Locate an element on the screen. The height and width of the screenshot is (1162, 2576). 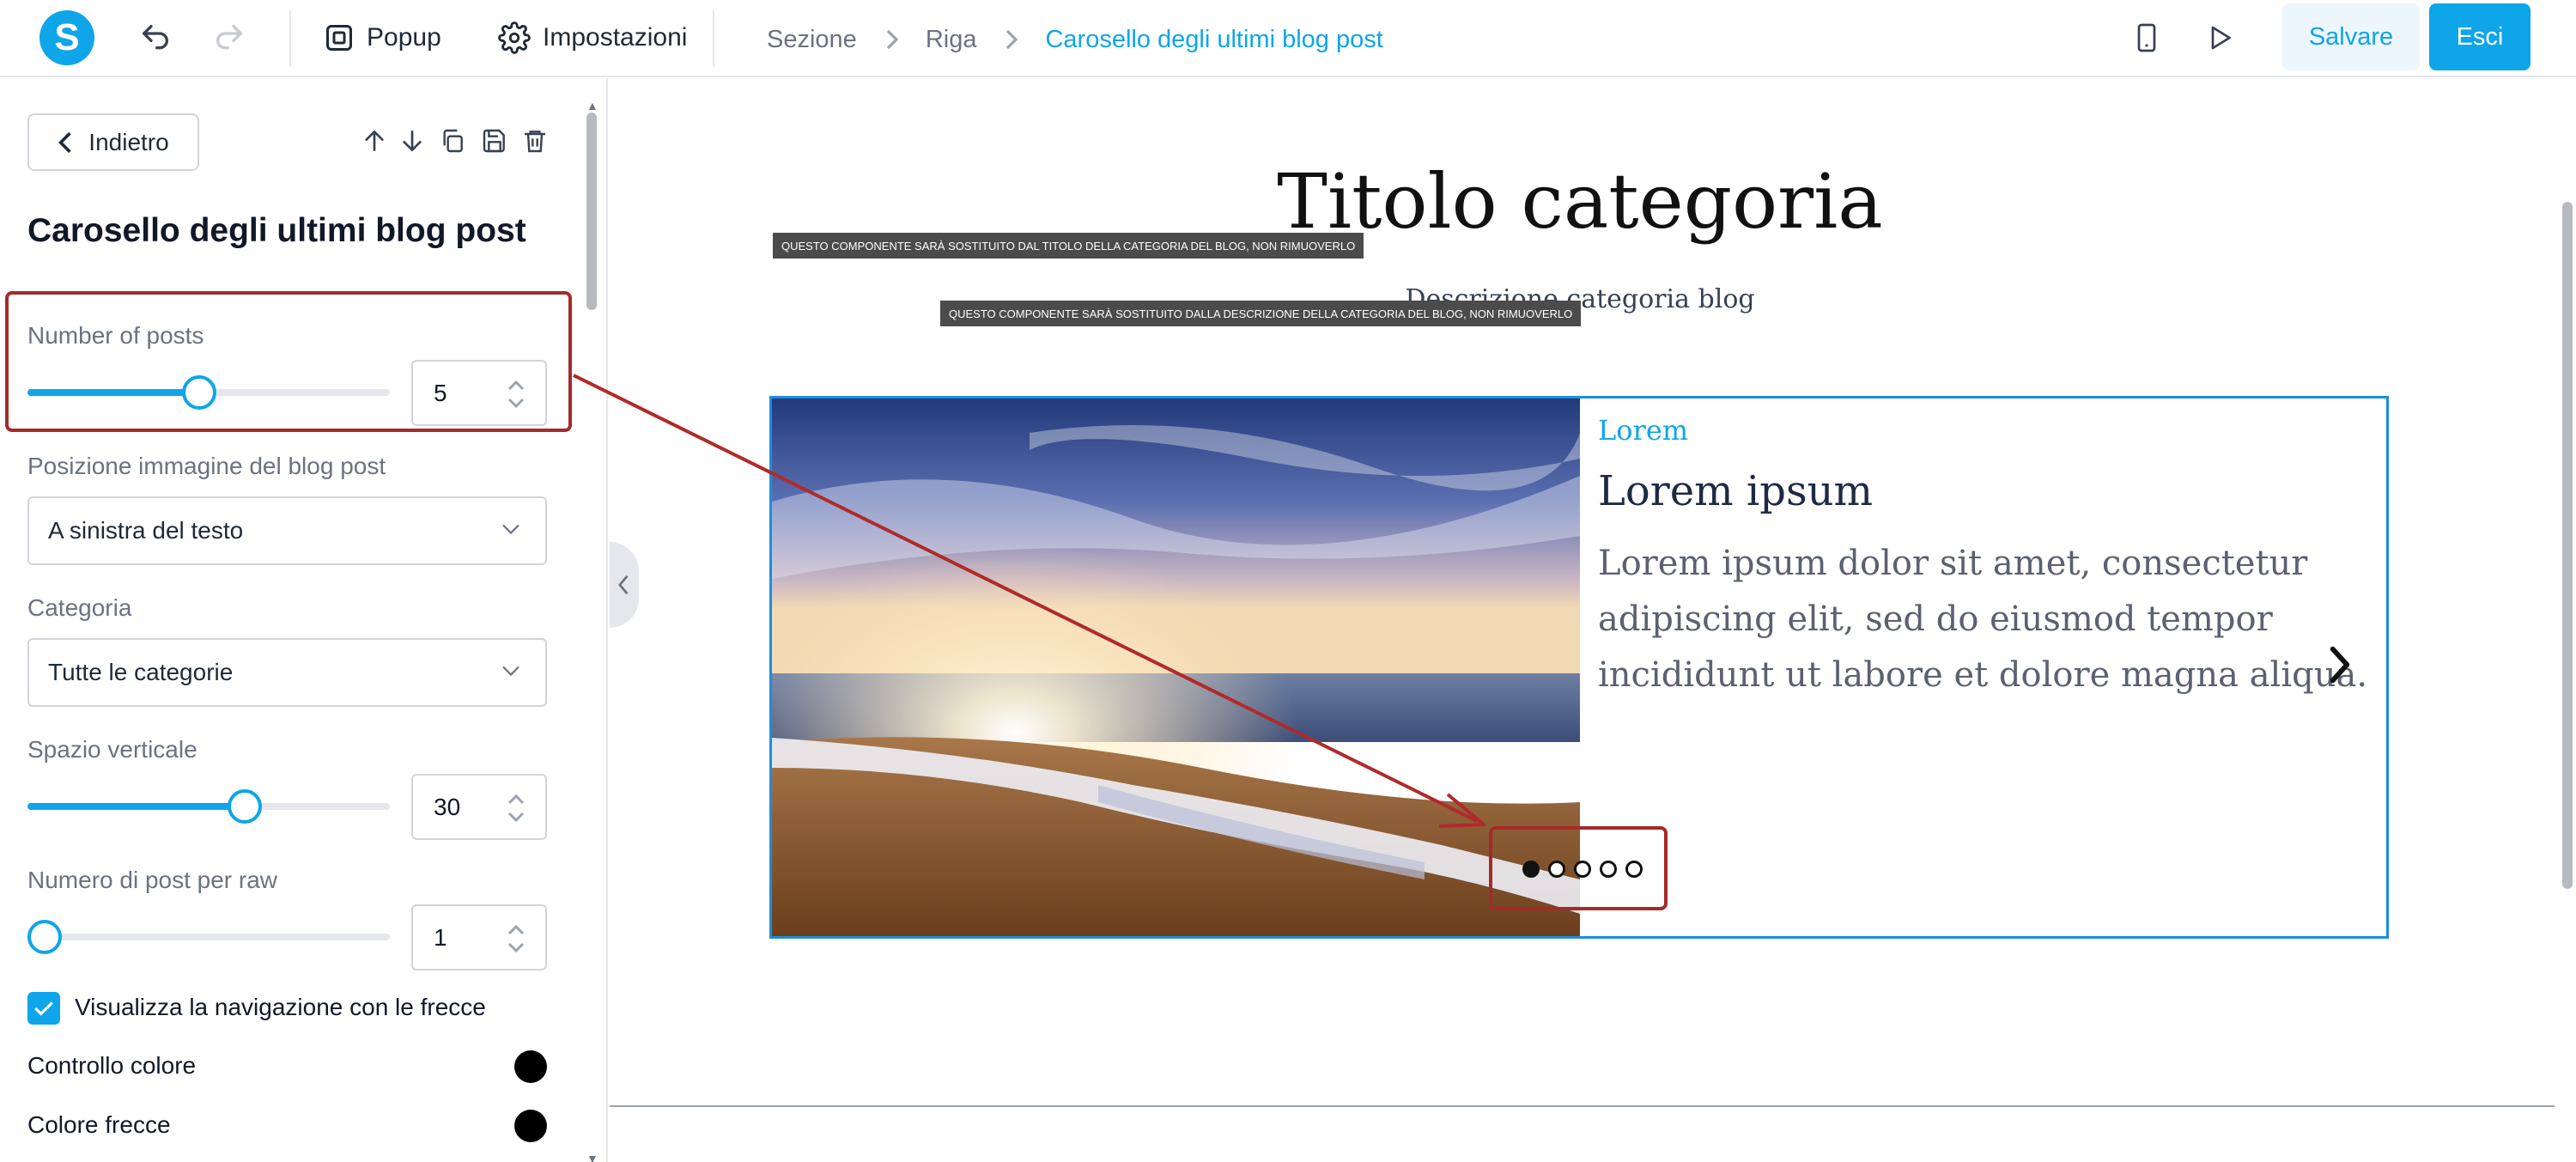
control-color-swatch is located at coordinates (530, 1067).